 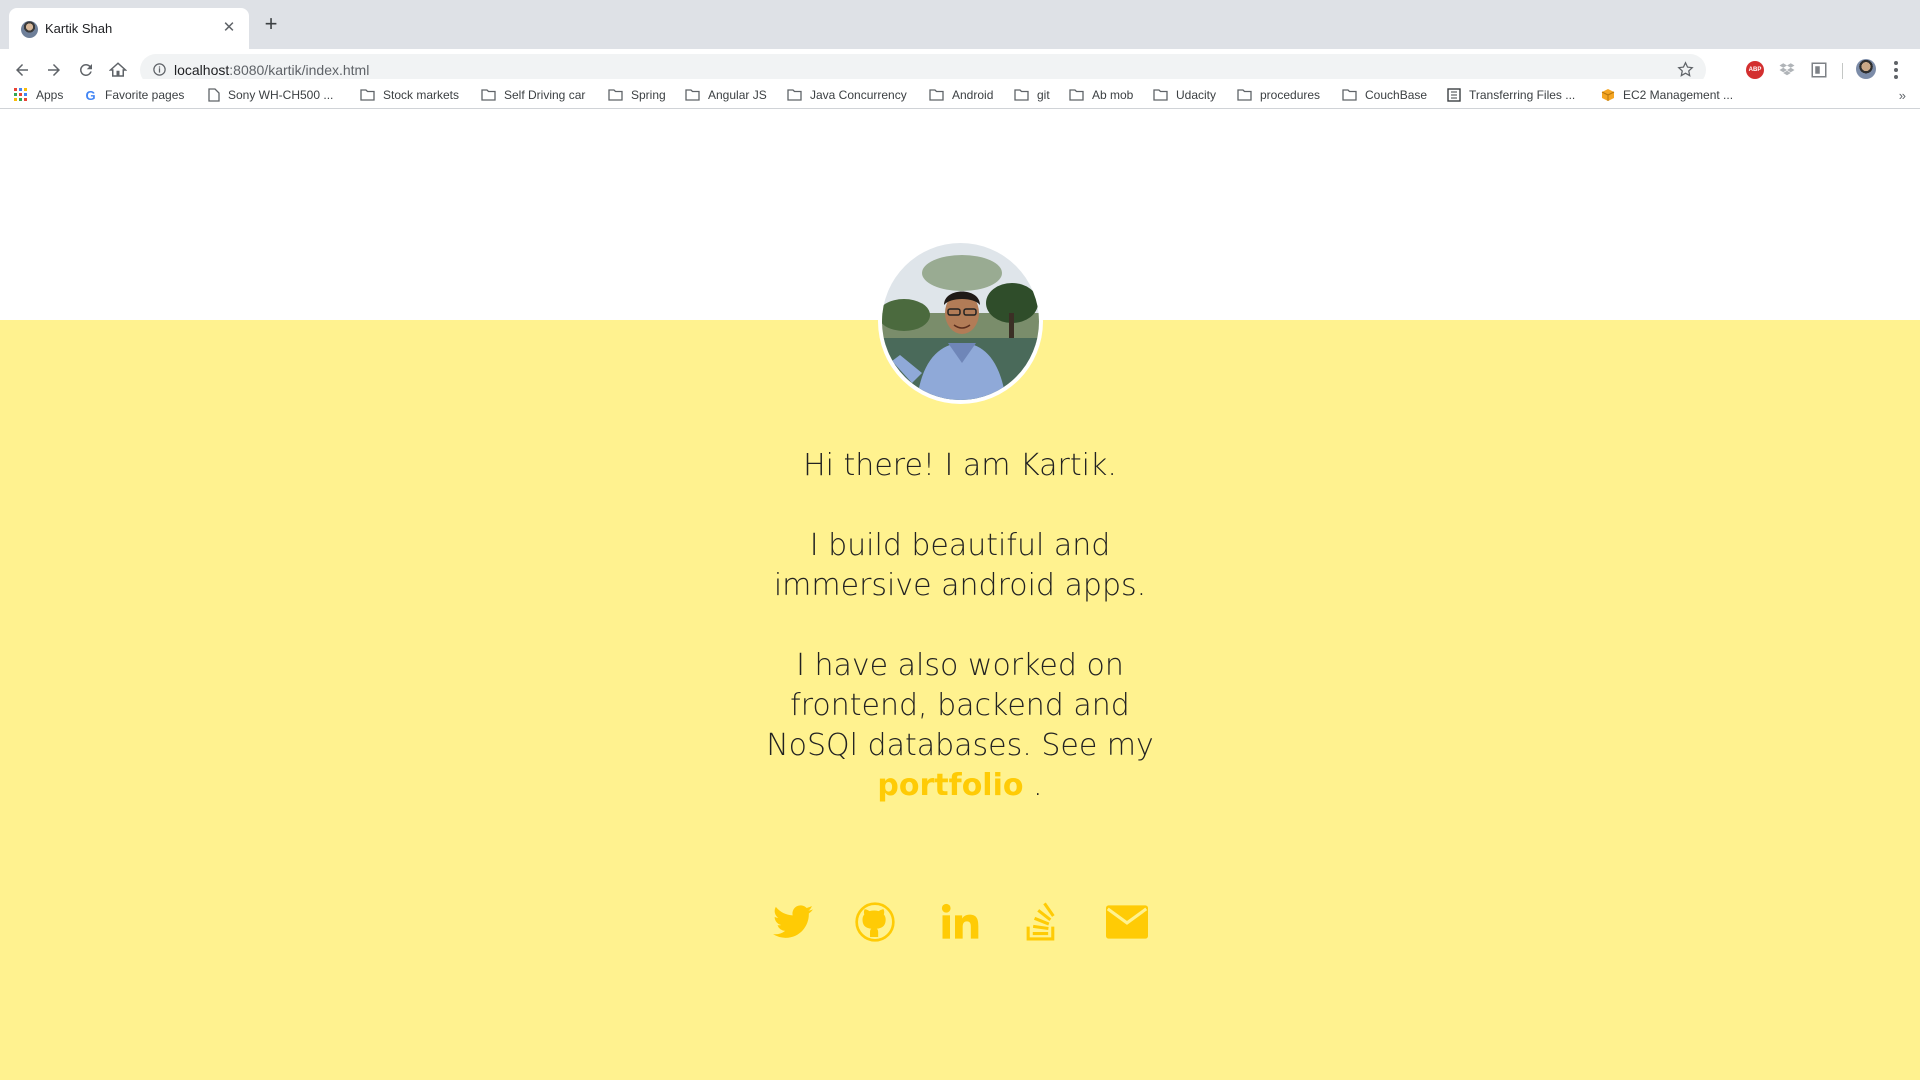 What do you see at coordinates (1043, 95) in the screenshot?
I see `bookmark-label: git` at bounding box center [1043, 95].